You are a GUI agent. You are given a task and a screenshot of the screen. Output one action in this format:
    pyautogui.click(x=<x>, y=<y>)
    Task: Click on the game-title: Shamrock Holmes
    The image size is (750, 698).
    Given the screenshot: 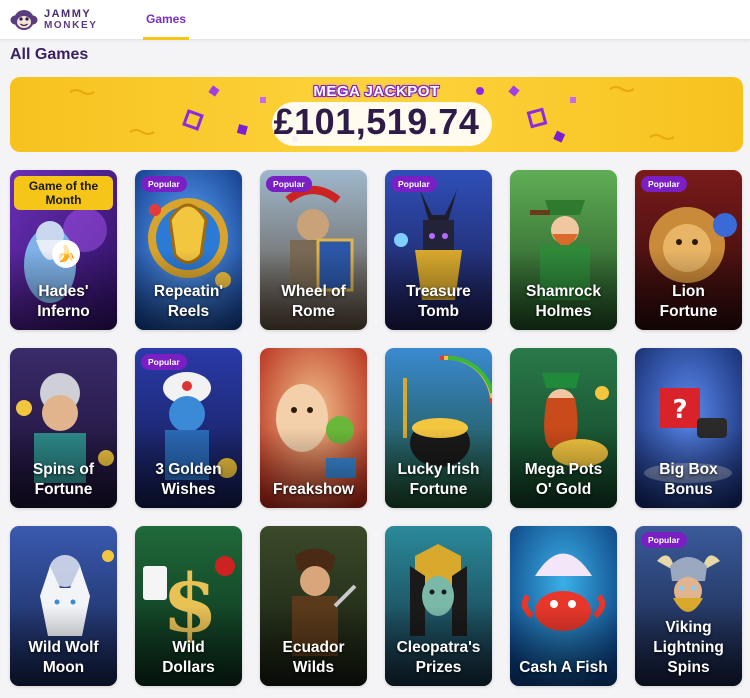 What is the action you would take?
    pyautogui.click(x=563, y=301)
    